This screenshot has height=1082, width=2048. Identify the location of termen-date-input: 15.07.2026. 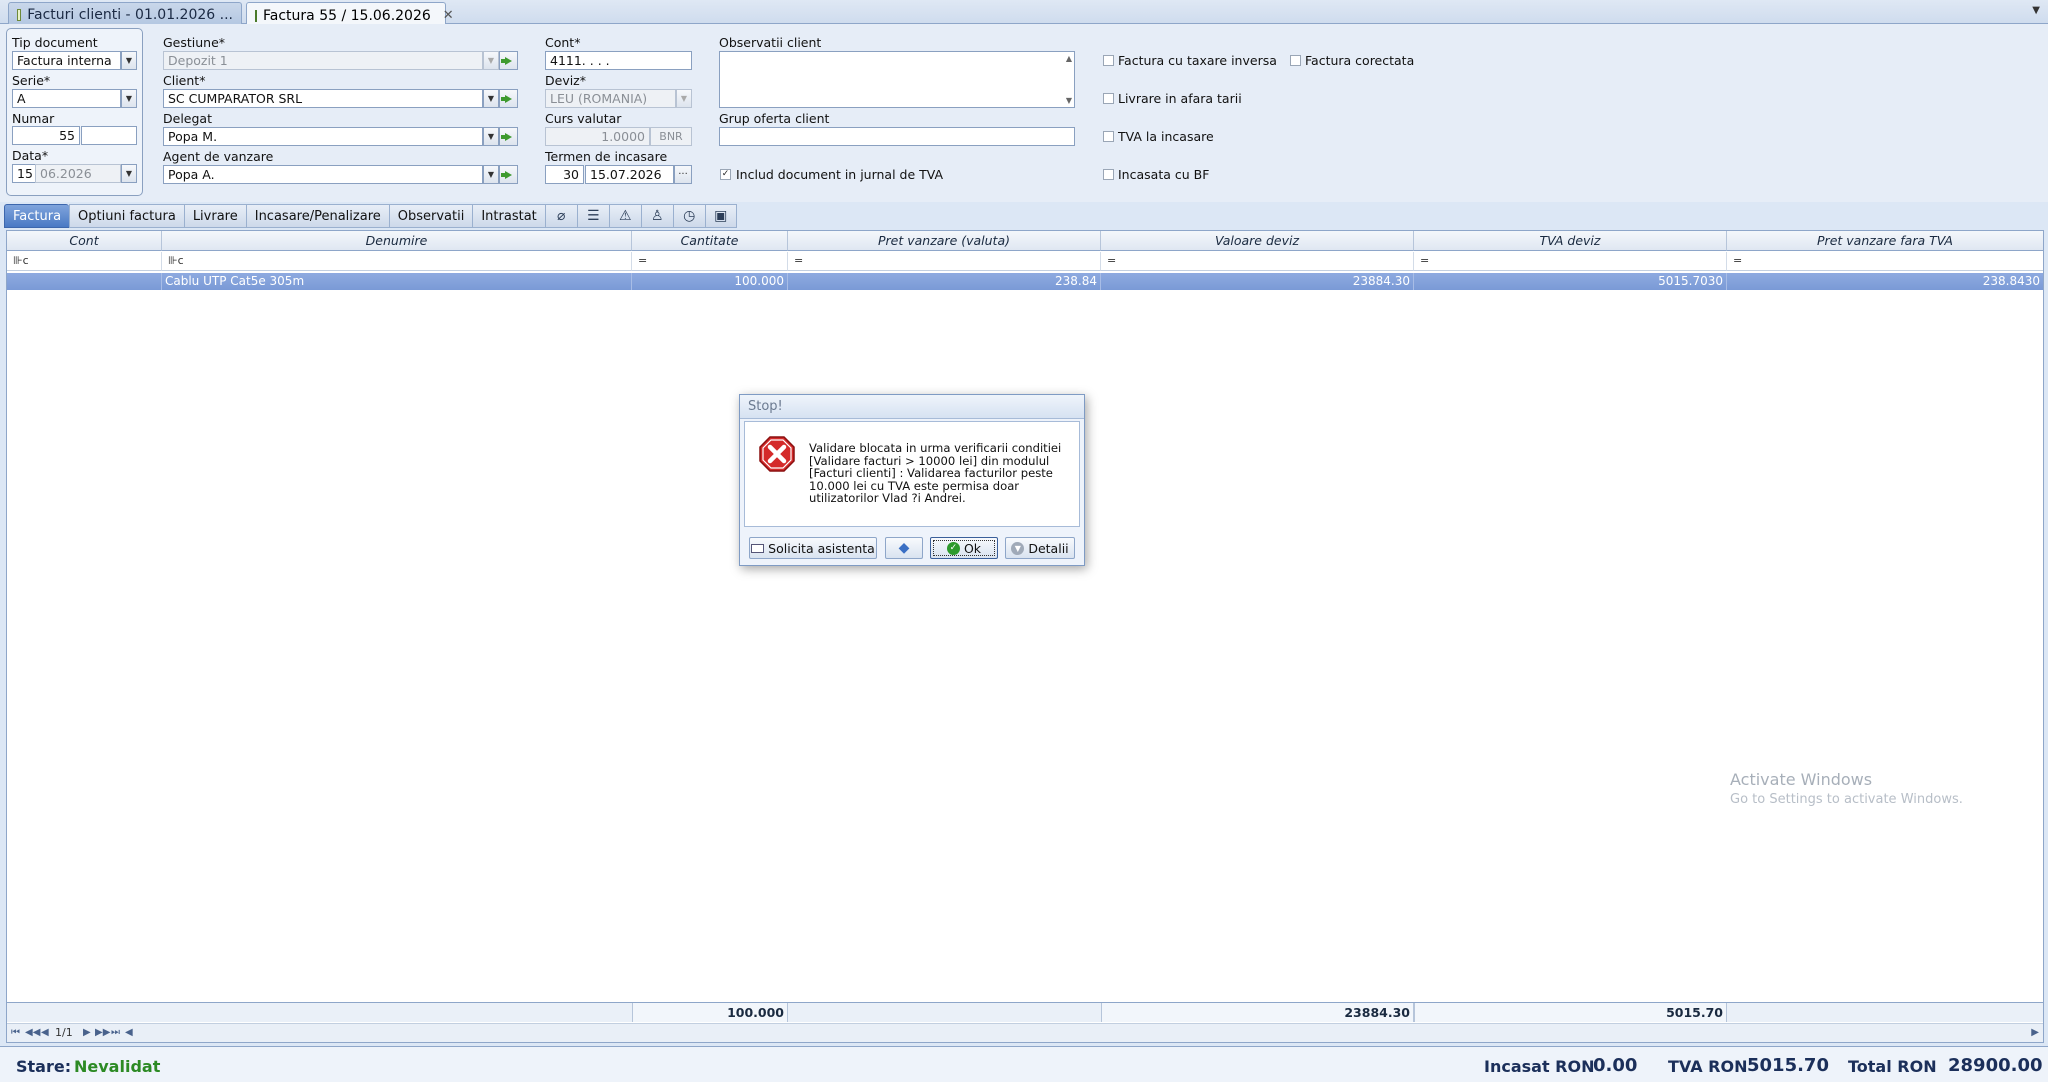
(629, 174).